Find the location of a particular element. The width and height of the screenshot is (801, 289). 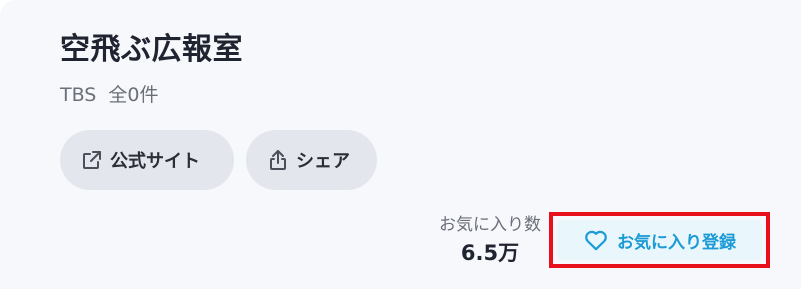

add-favorite-button: お気に入り登録 is located at coordinates (659, 240).